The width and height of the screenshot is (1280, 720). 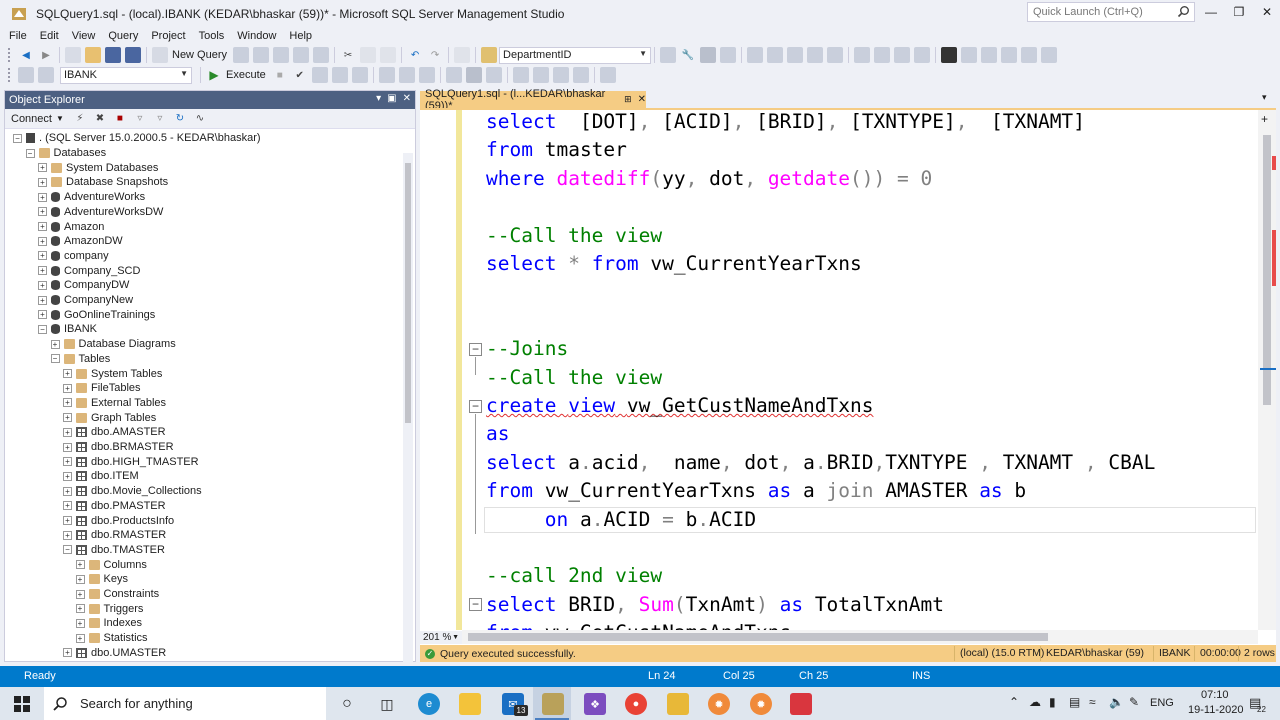 I want to click on chrome-icon: ●, so click(x=636, y=704).